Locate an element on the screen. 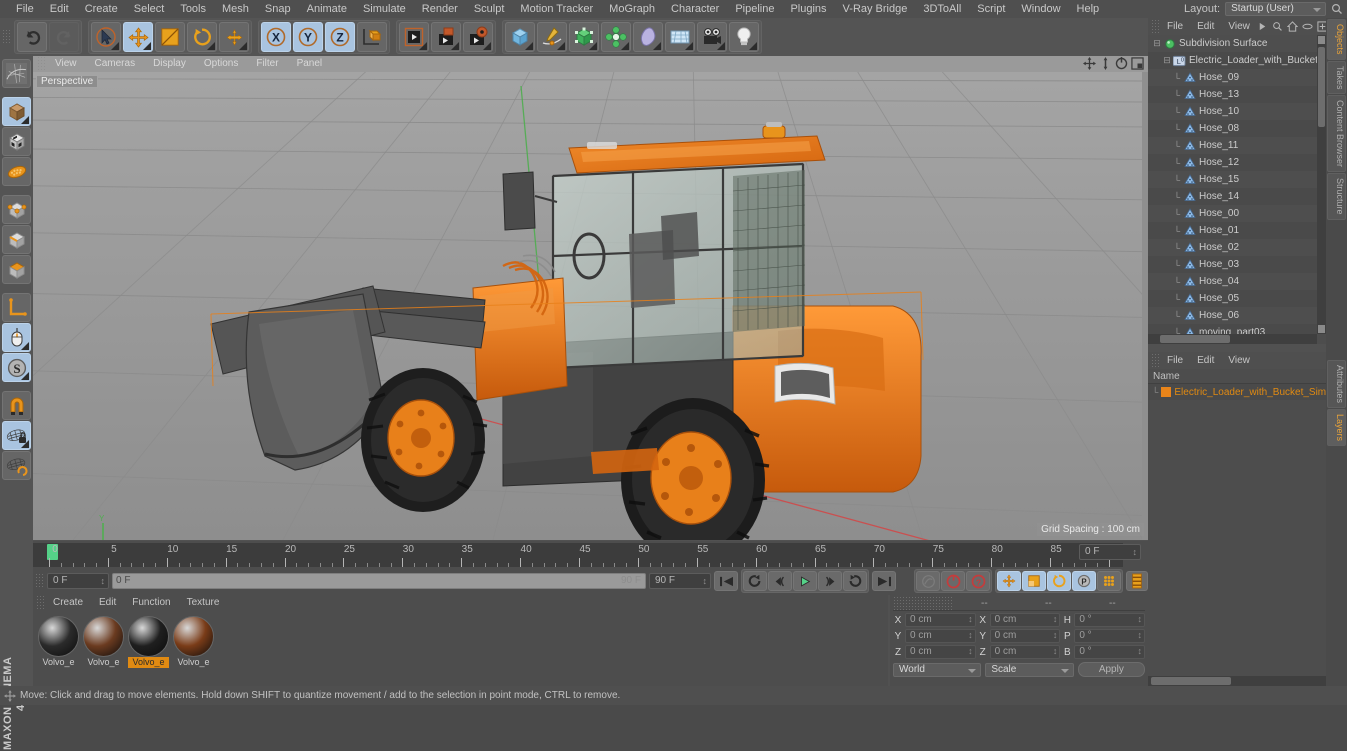  coord-position-y-field: 0 cm is located at coordinates (940, 636).